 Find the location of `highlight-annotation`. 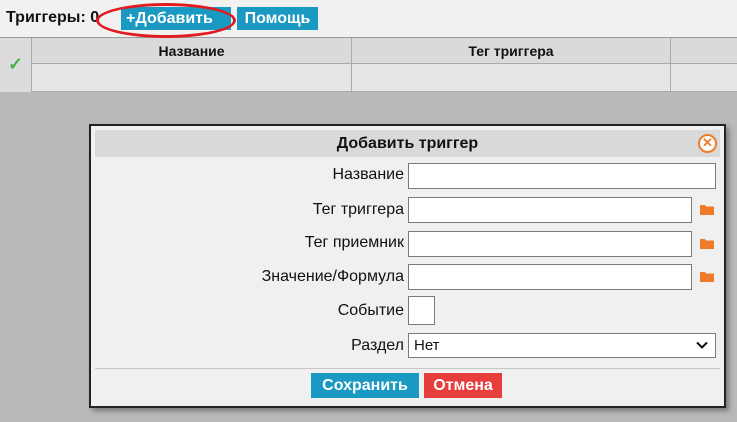

highlight-annotation is located at coordinates (166, 20).